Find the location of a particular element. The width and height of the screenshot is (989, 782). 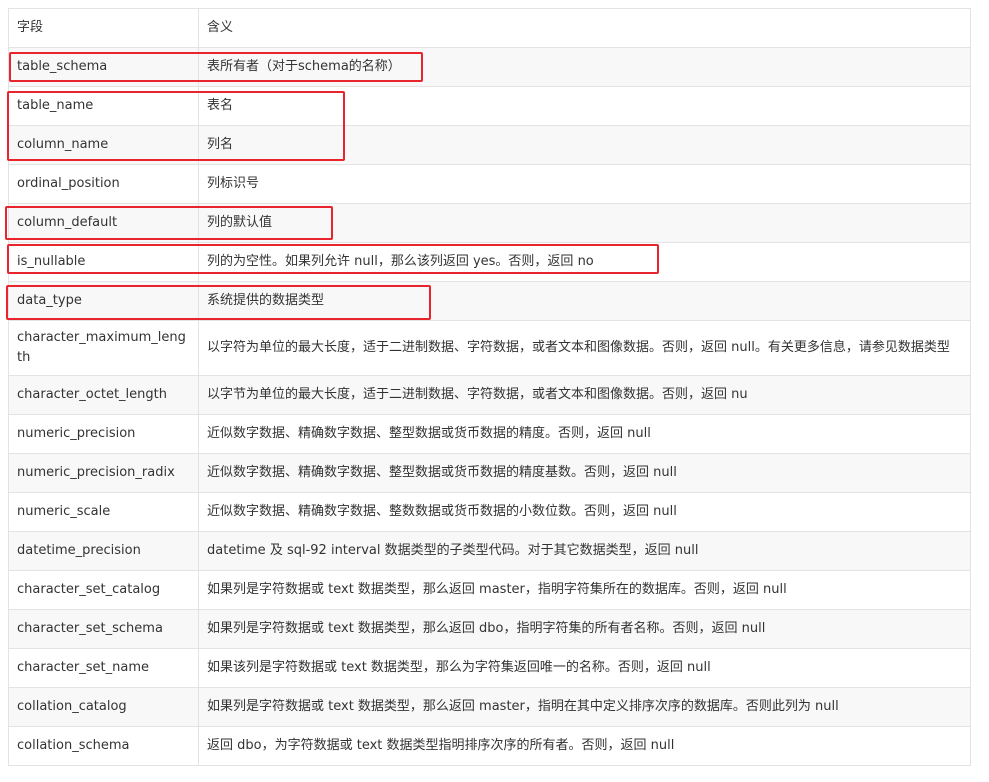

field-cell: column_default is located at coordinates (103, 223).